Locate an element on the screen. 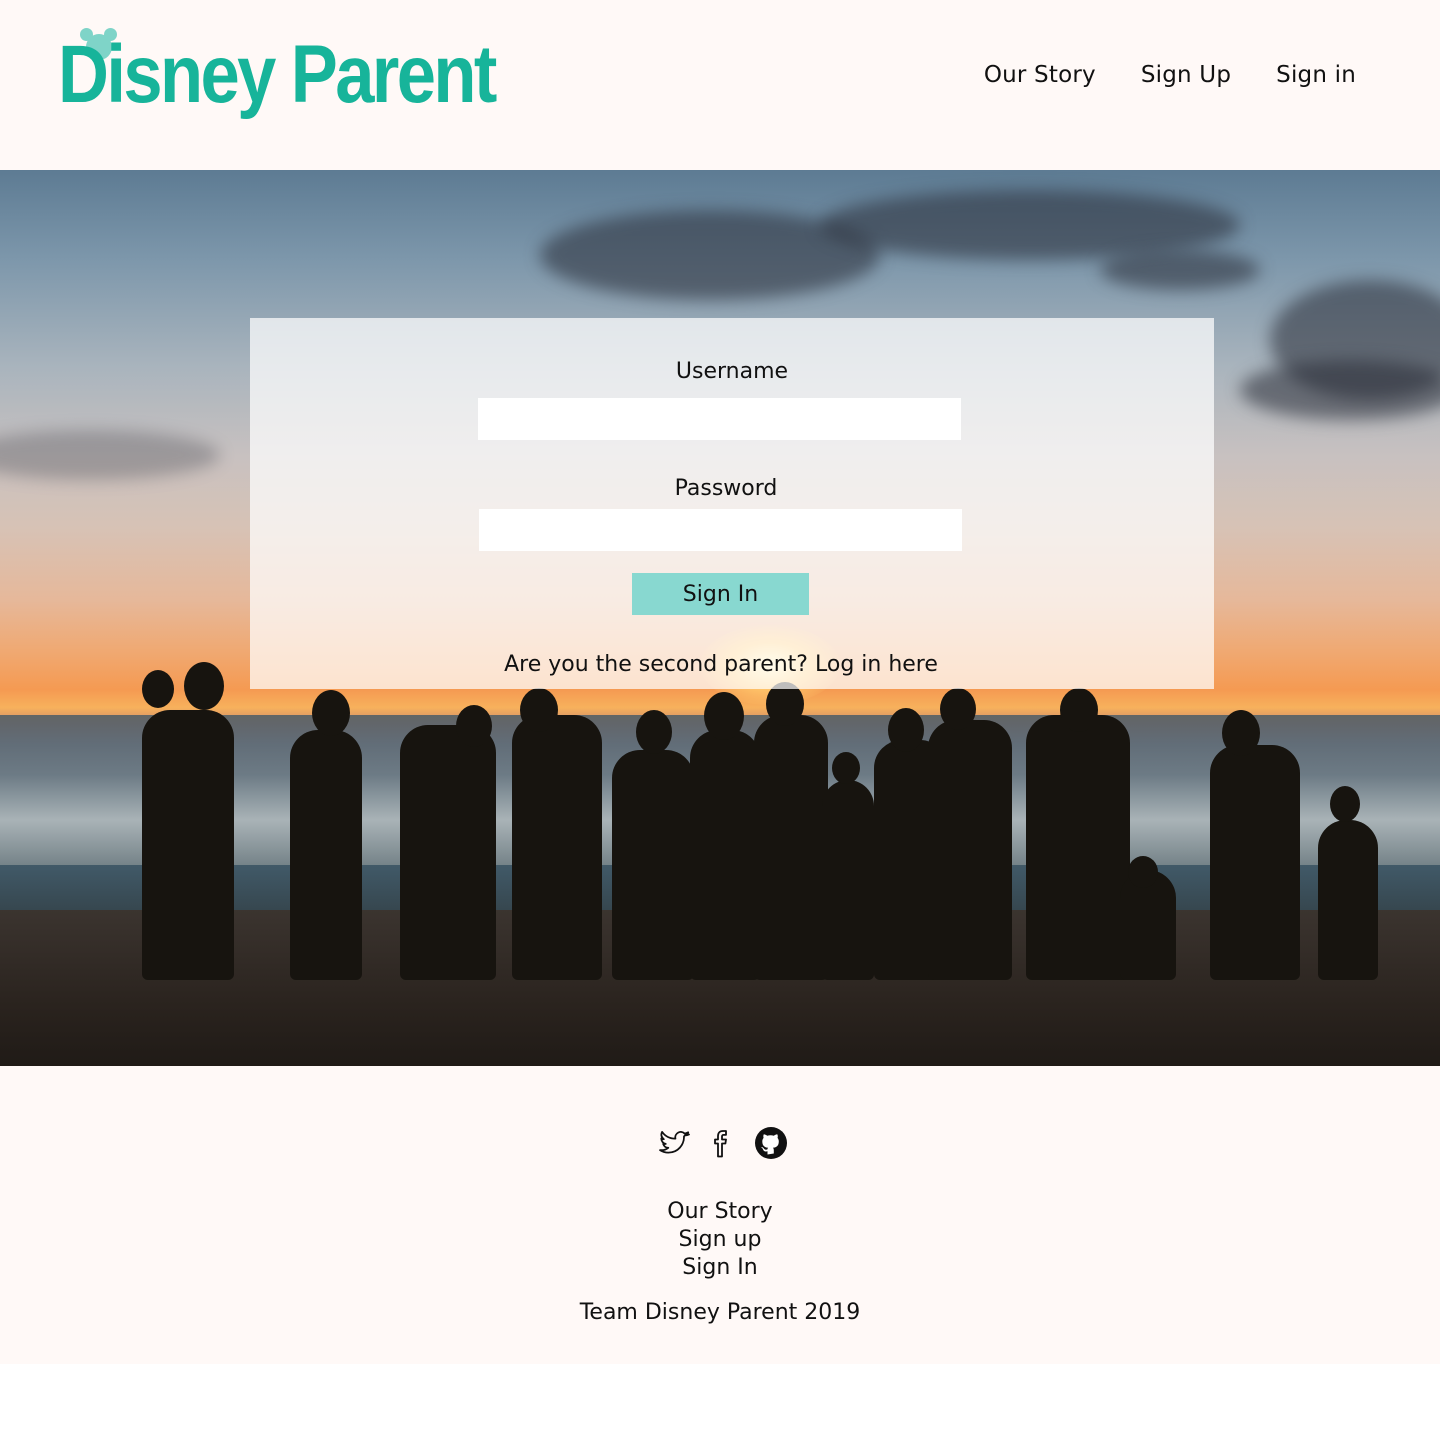 The height and width of the screenshot is (1429, 1440). facebook-icon is located at coordinates (723, 1143).